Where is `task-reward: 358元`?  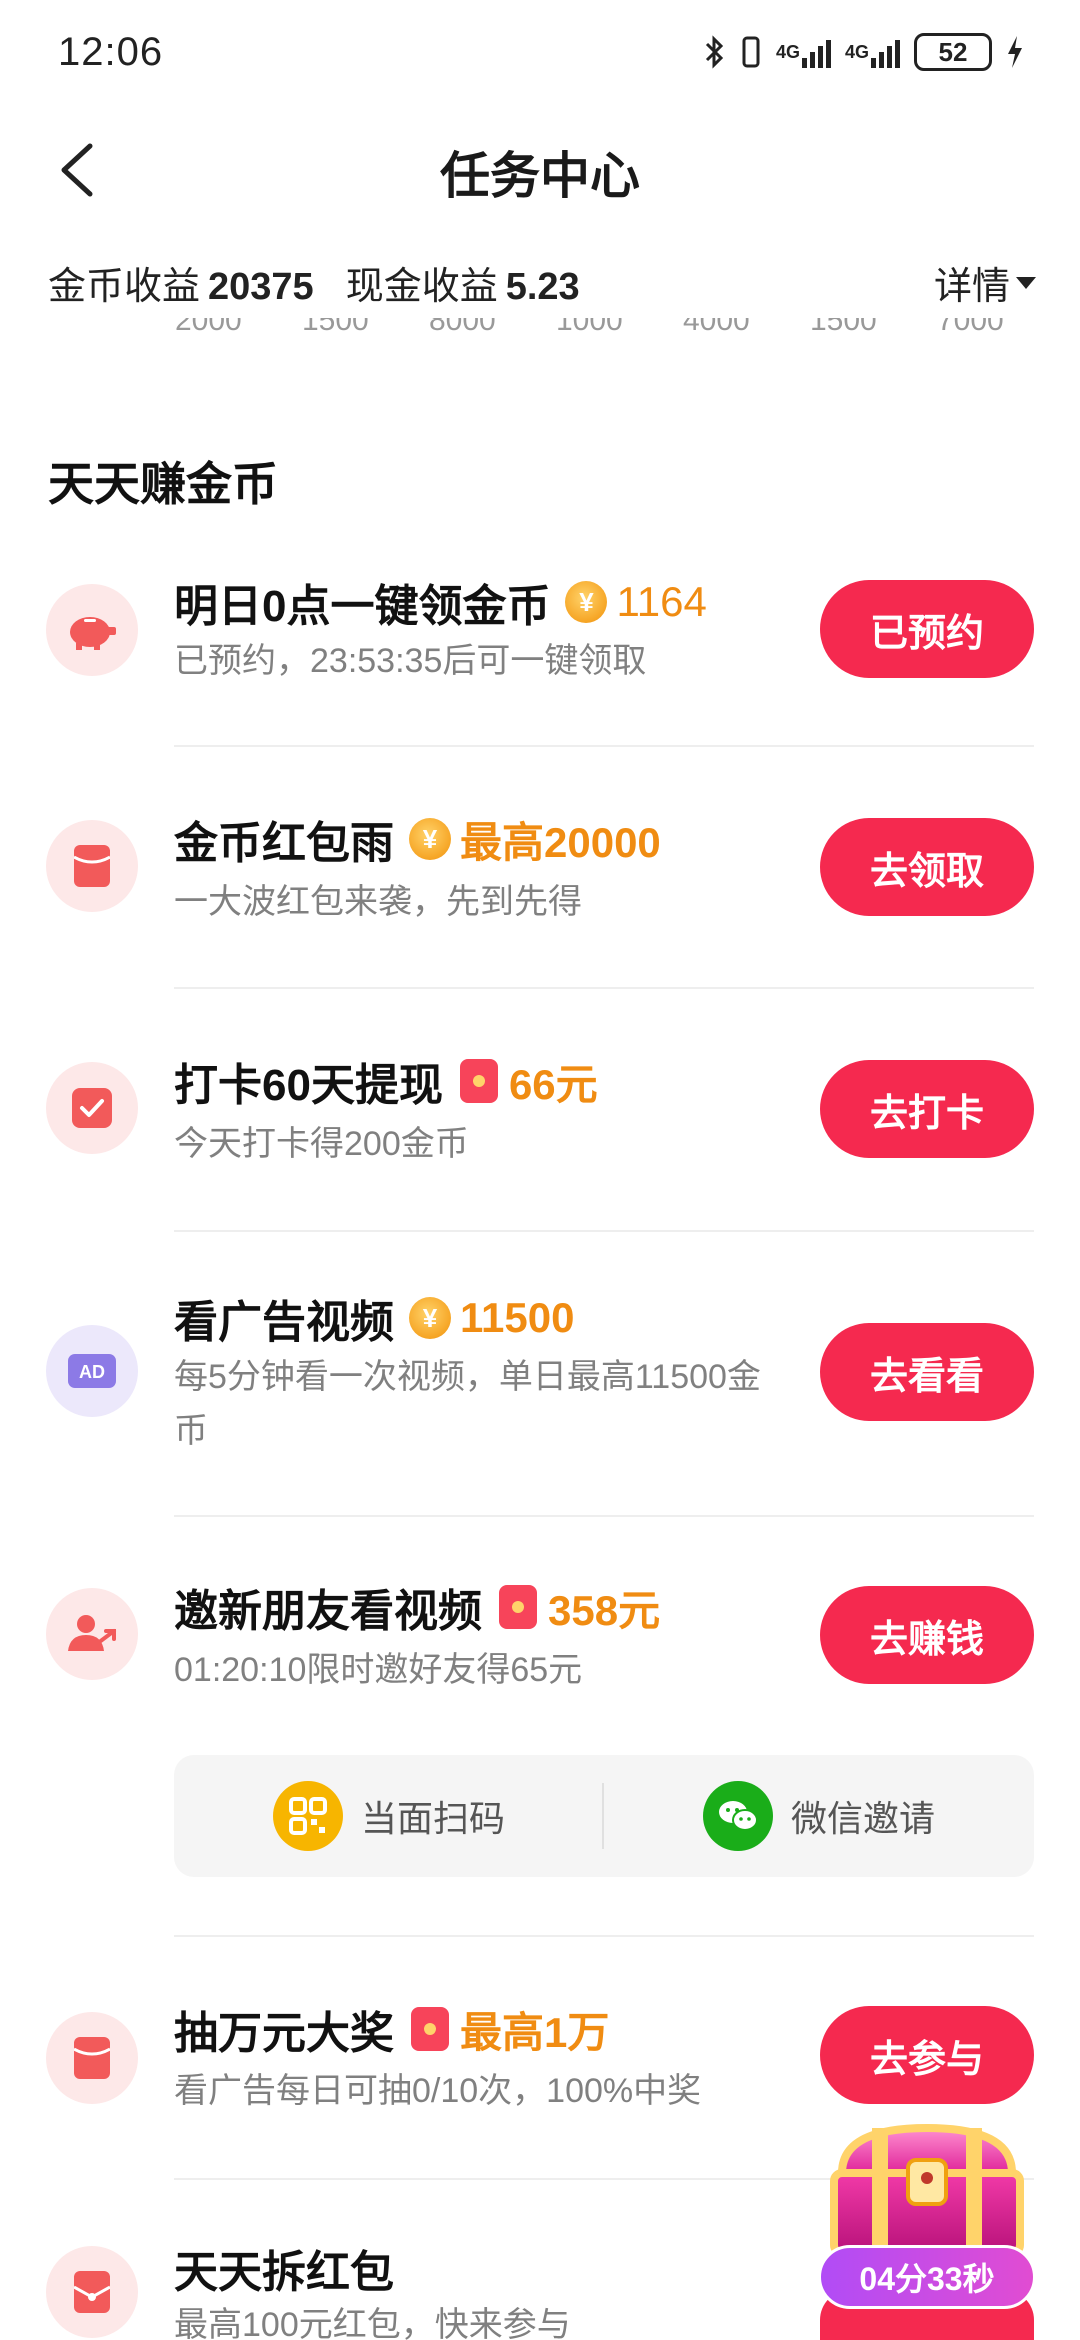
task-reward: 358元 is located at coordinates (604, 1610).